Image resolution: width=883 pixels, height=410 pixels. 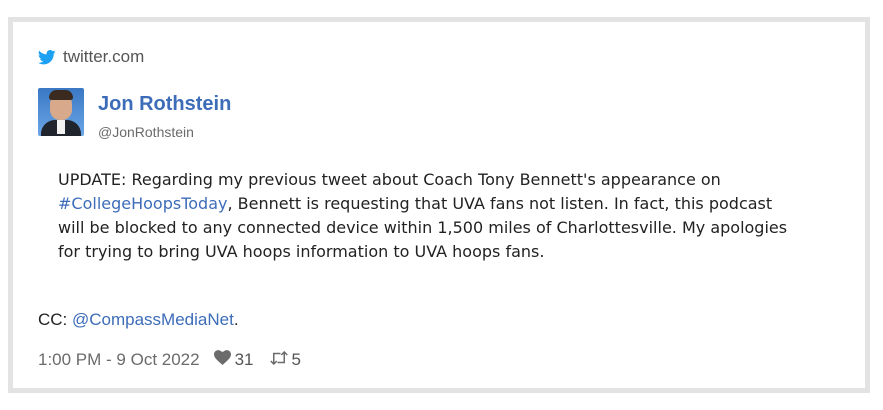 I want to click on source-row: twitter.com, so click(x=91, y=57).